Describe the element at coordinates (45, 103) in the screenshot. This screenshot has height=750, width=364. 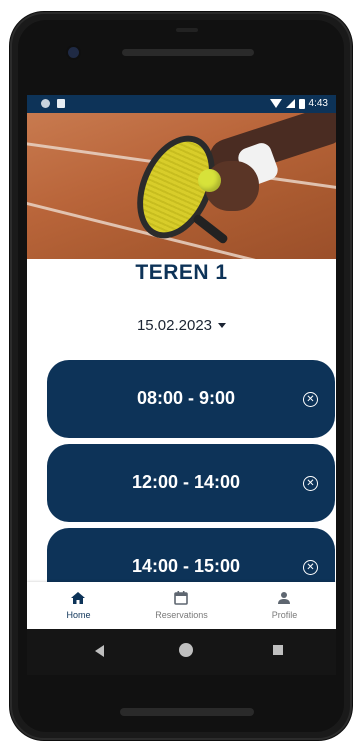
I see `notification-dot-icon` at that location.